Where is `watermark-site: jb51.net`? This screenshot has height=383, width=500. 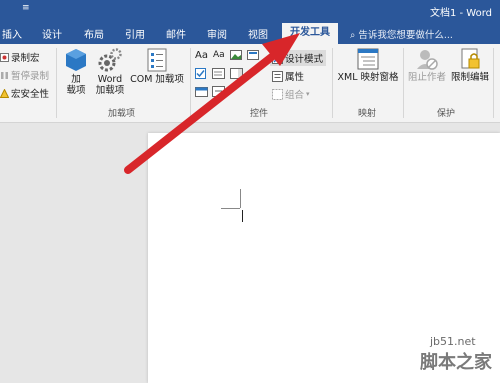
watermark-site: jb51.net is located at coordinates (453, 341).